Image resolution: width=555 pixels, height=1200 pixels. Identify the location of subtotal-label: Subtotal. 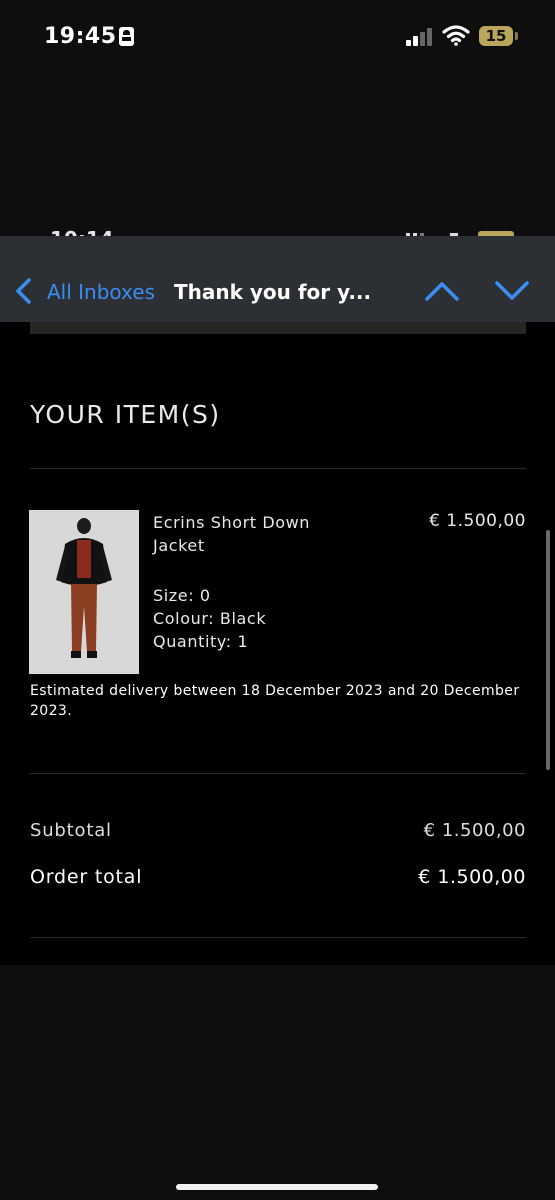
(71, 830).